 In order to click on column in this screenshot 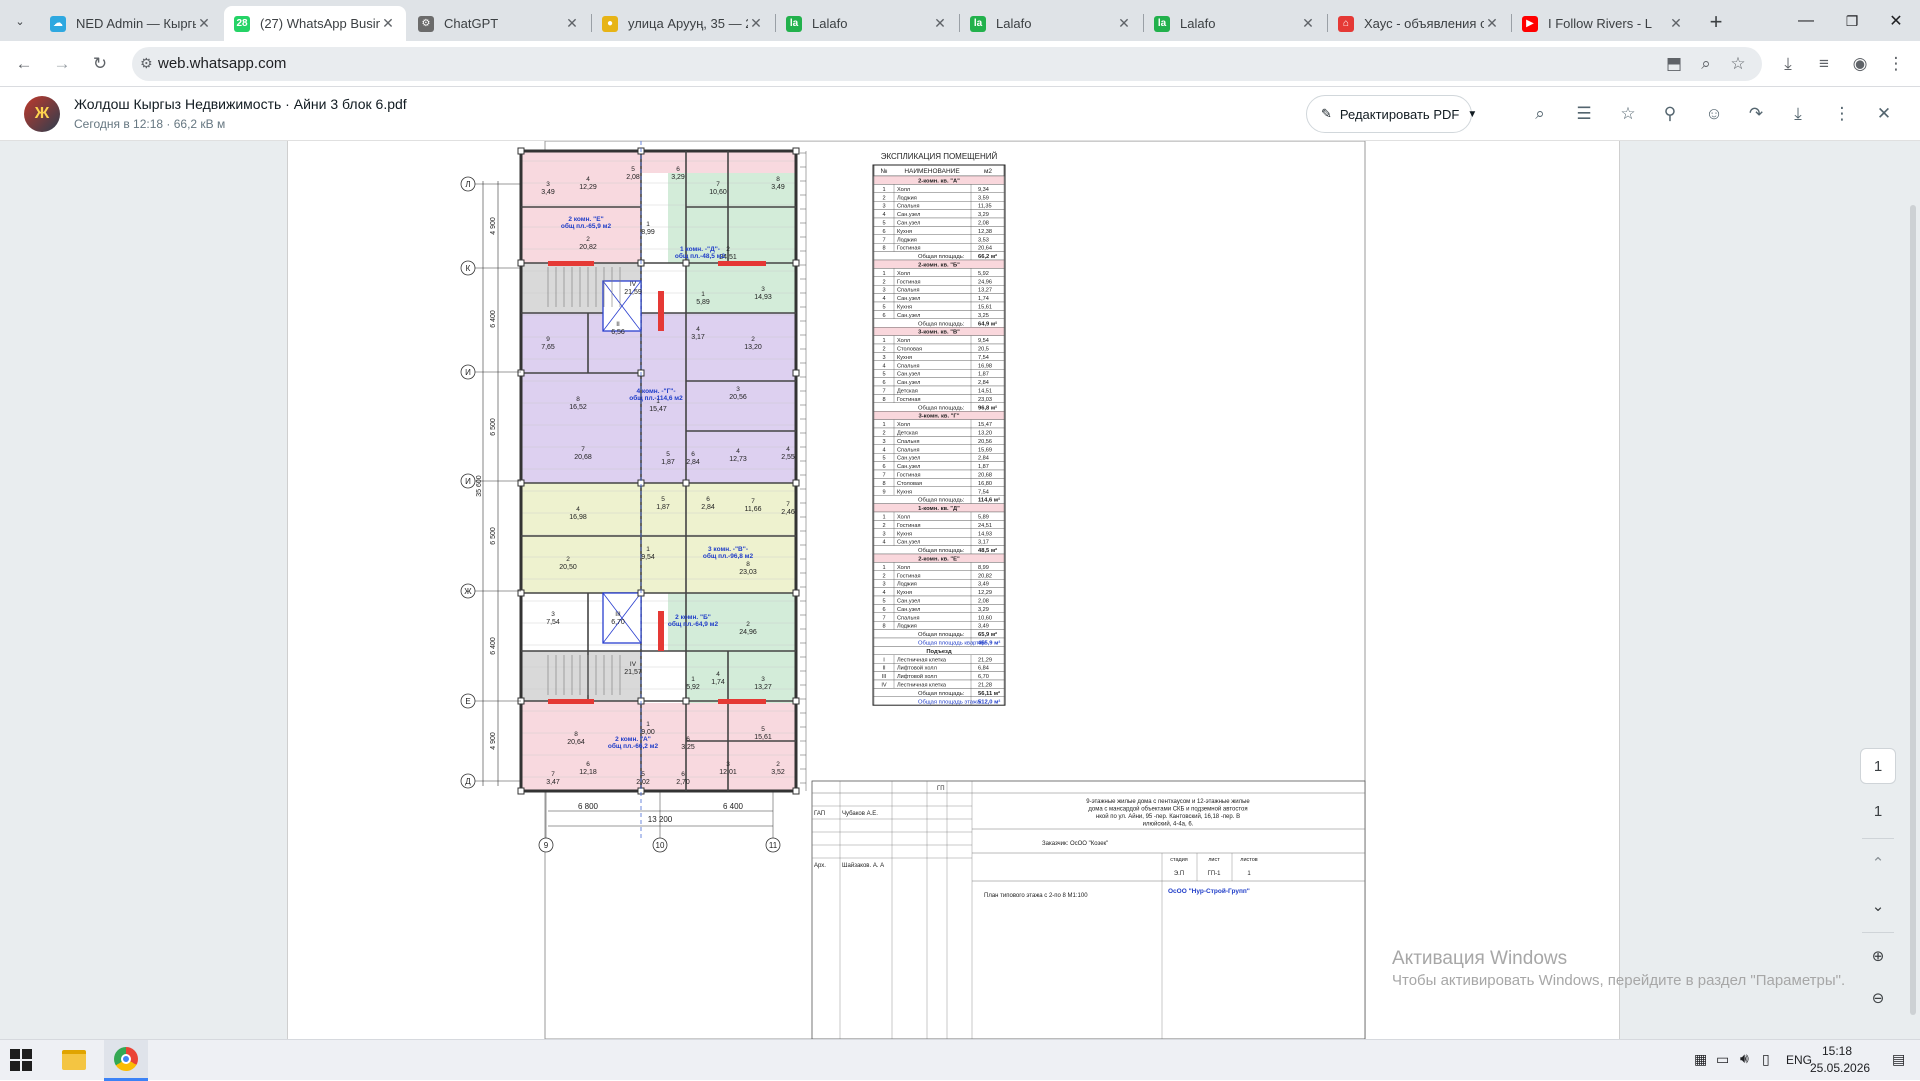, I will do `click(521, 791)`.